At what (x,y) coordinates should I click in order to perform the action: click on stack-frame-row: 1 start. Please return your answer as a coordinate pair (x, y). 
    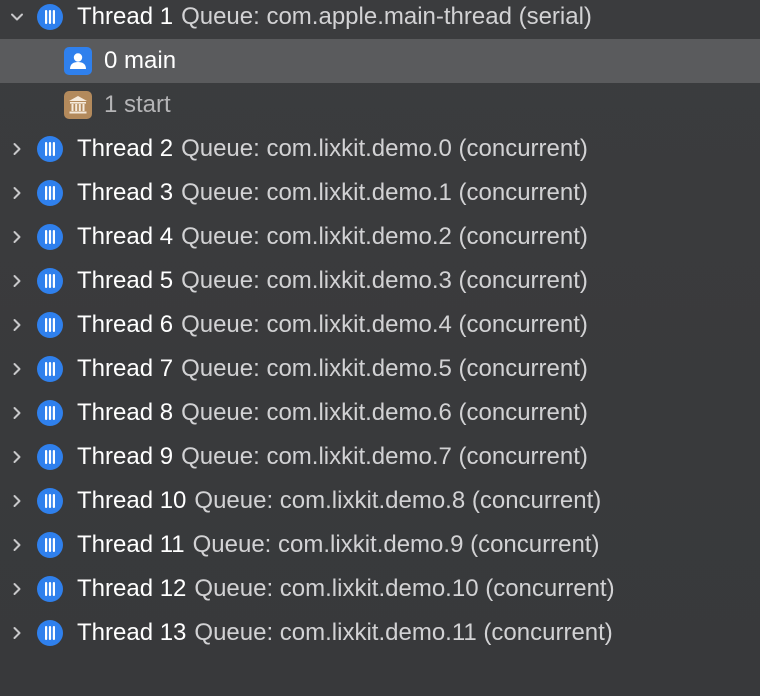
    Looking at the image, I should click on (380, 105).